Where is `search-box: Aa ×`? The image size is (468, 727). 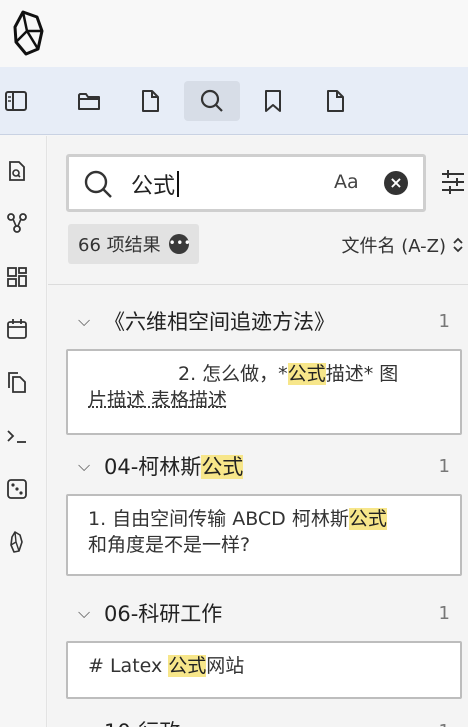
search-box: Aa × is located at coordinates (246, 183).